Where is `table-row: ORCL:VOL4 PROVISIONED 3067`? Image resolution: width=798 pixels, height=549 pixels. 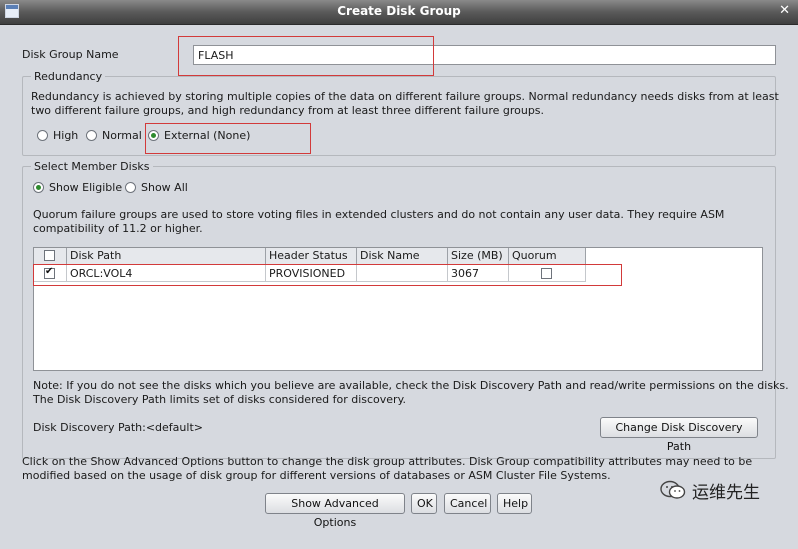 table-row: ORCL:VOL4 PROVISIONED 3067 is located at coordinates (310, 273).